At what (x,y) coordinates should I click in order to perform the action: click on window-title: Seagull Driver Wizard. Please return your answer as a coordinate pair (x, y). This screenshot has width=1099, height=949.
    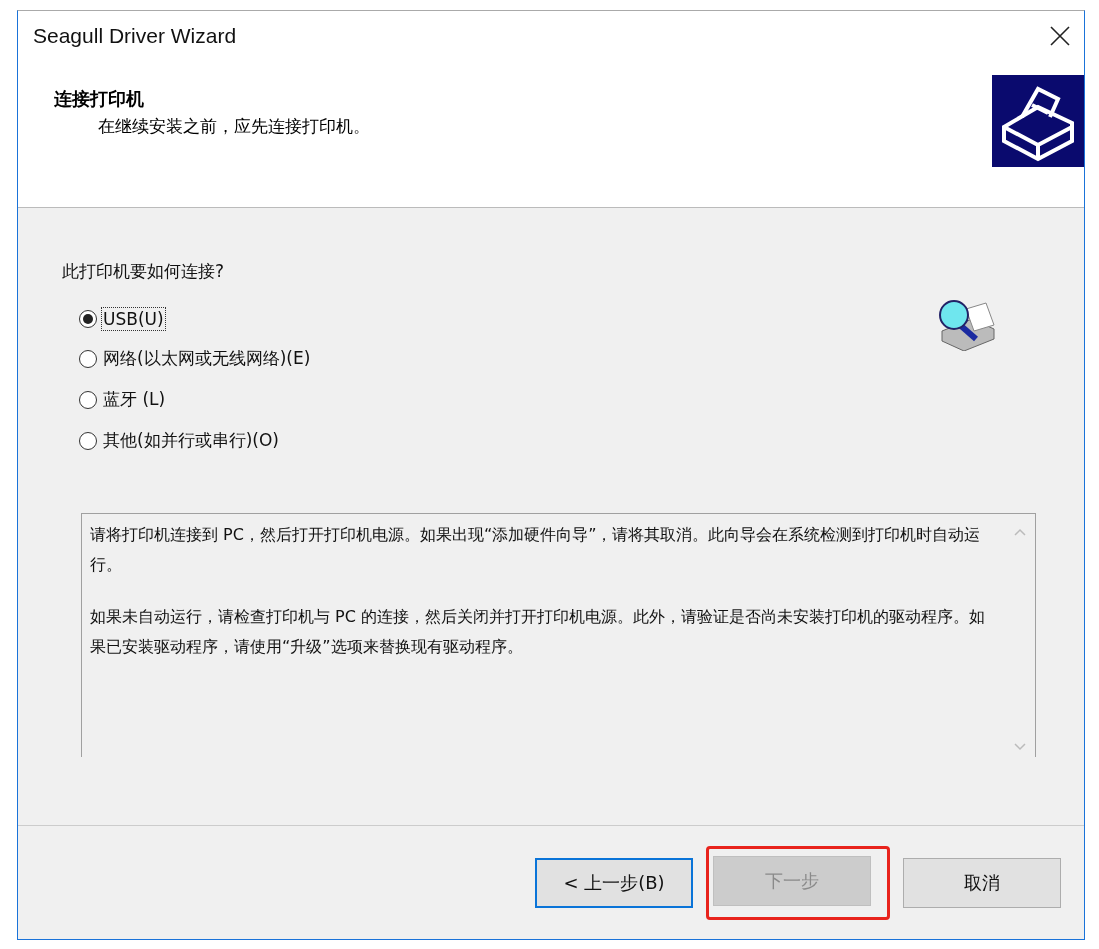
    Looking at the image, I should click on (135, 36).